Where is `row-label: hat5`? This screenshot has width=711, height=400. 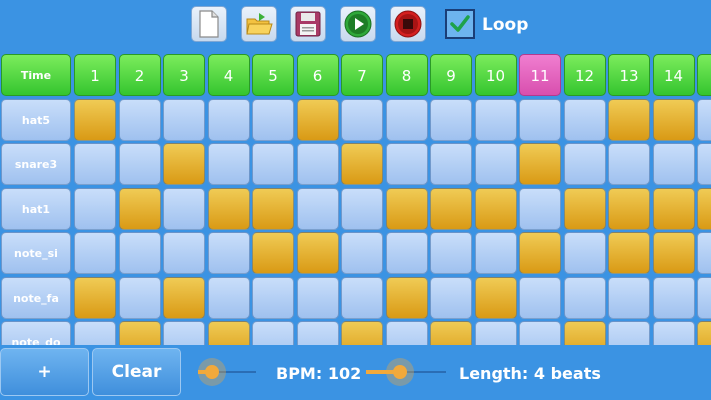 row-label: hat5 is located at coordinates (36, 119).